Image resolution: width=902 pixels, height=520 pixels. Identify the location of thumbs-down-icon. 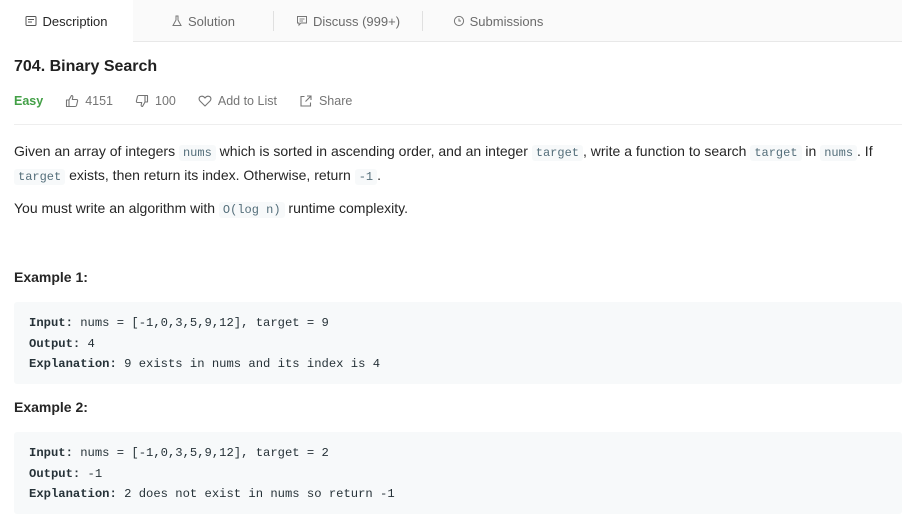
(142, 101).